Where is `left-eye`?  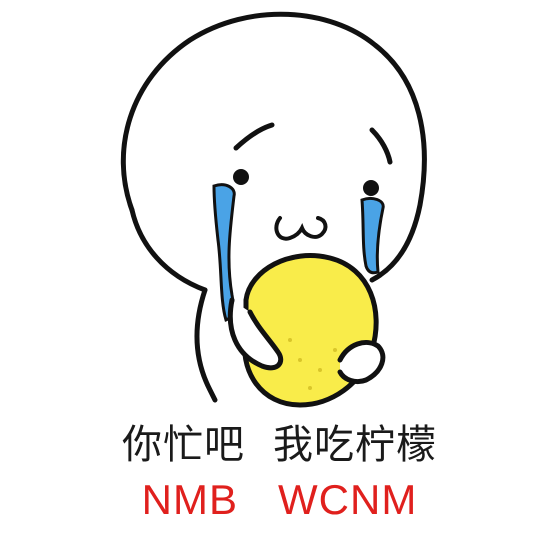 left-eye is located at coordinates (241, 177).